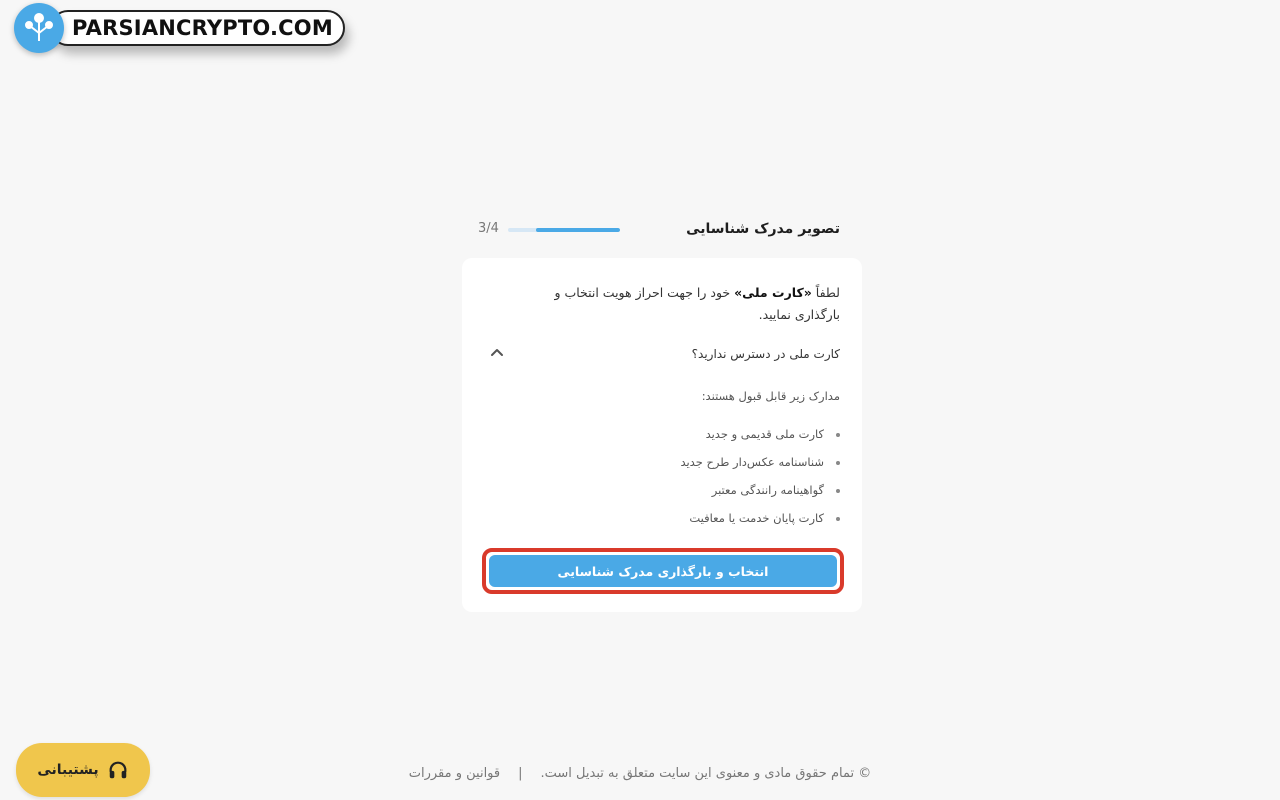  I want to click on list-item: گواهینامه رانندگی معتبر, so click(760, 490).